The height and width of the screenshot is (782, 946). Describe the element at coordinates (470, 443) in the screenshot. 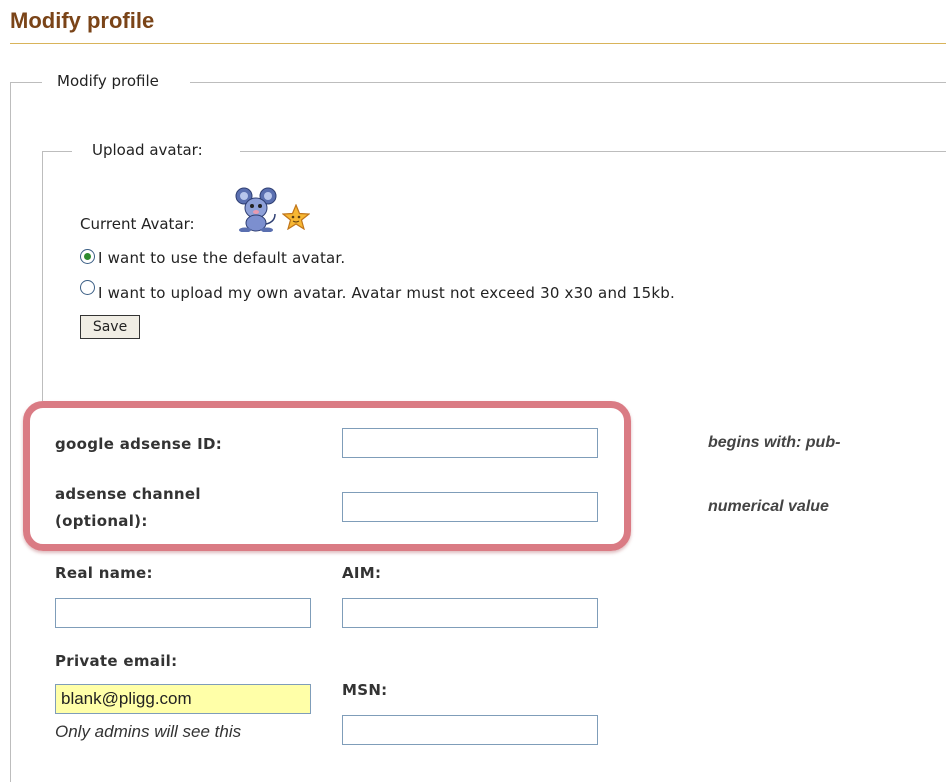

I see `adsense-id-input` at that location.